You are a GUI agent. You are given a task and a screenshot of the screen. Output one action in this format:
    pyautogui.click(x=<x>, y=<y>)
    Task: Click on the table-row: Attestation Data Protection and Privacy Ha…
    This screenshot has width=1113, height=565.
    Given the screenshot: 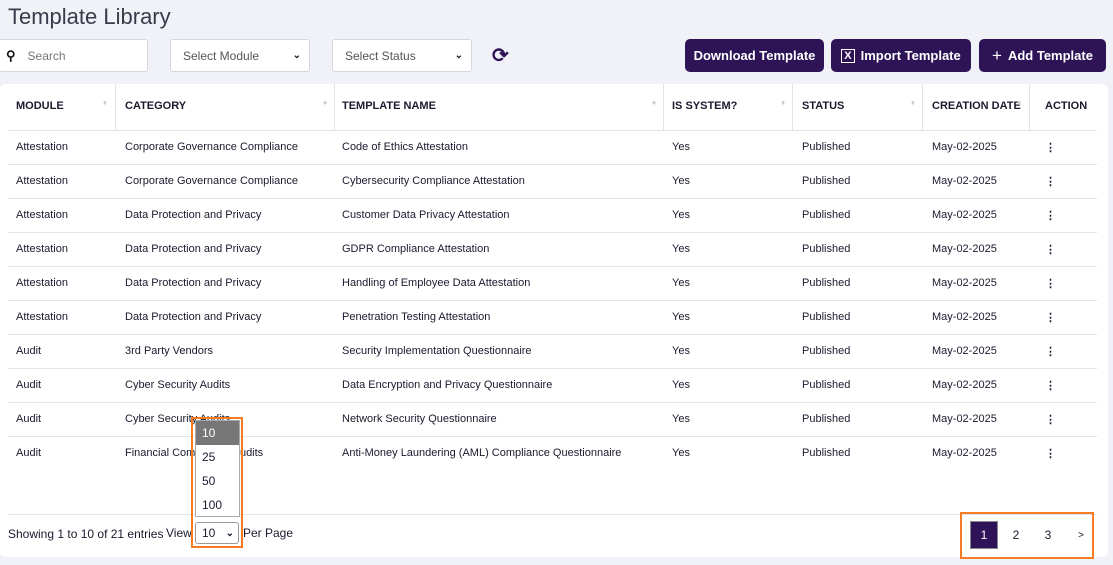 What is the action you would take?
    pyautogui.click(x=552, y=283)
    